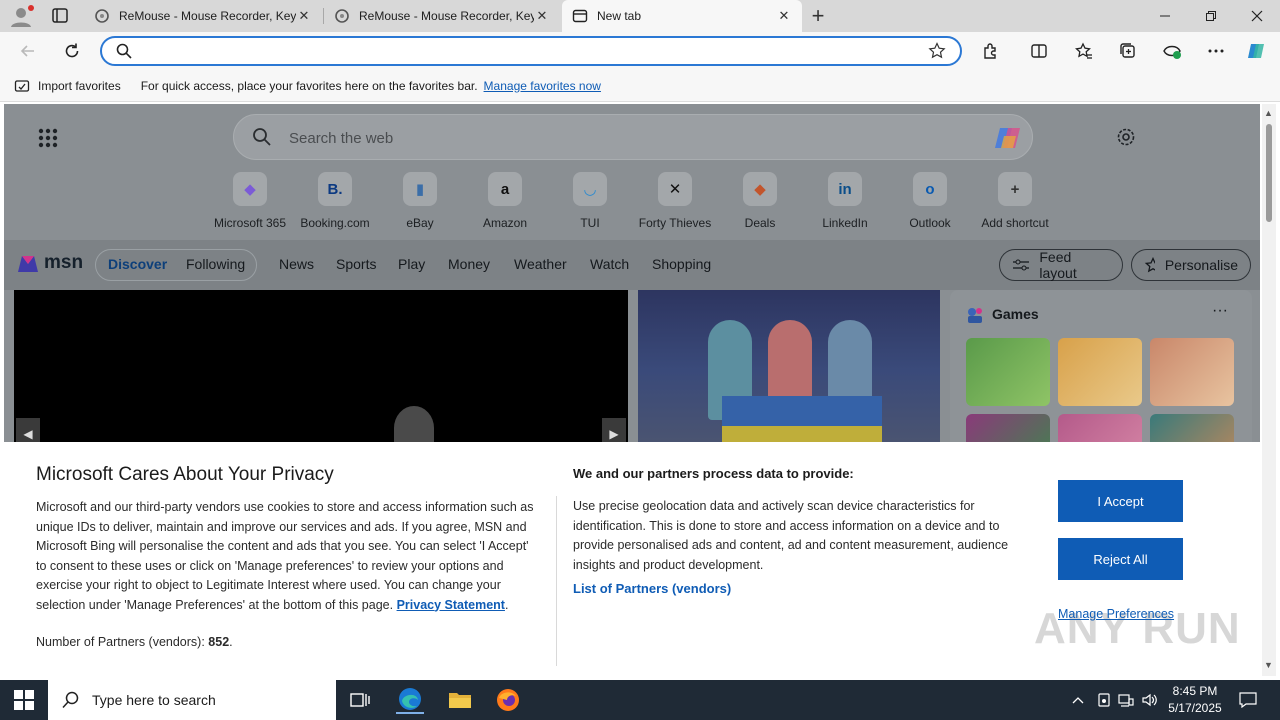  I want to click on shortcut-tile: + Add shortcut, so click(1015, 202).